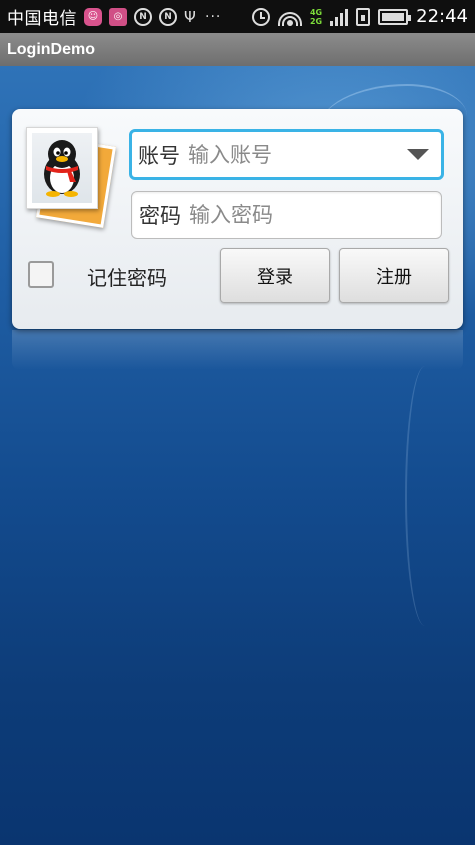 Image resolution: width=475 pixels, height=845 pixels. I want to click on password-label: 密码, so click(160, 216).